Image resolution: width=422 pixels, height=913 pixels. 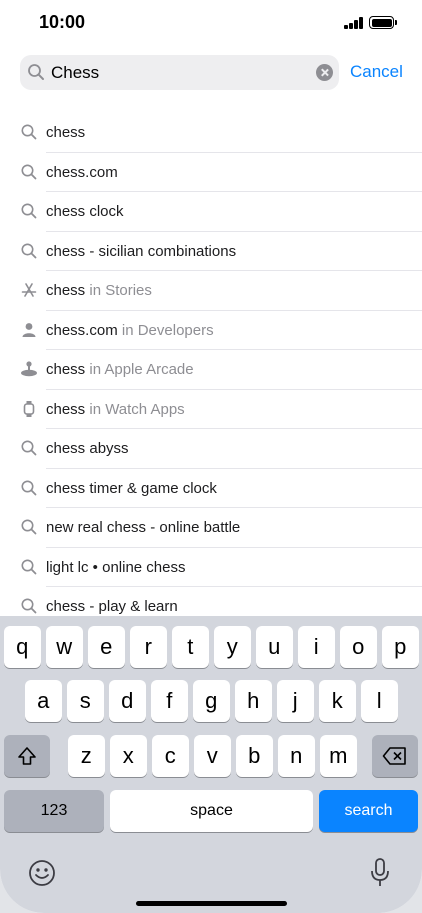 I want to click on suggestion-item: chess - sicilian combinations, so click(x=221, y=251).